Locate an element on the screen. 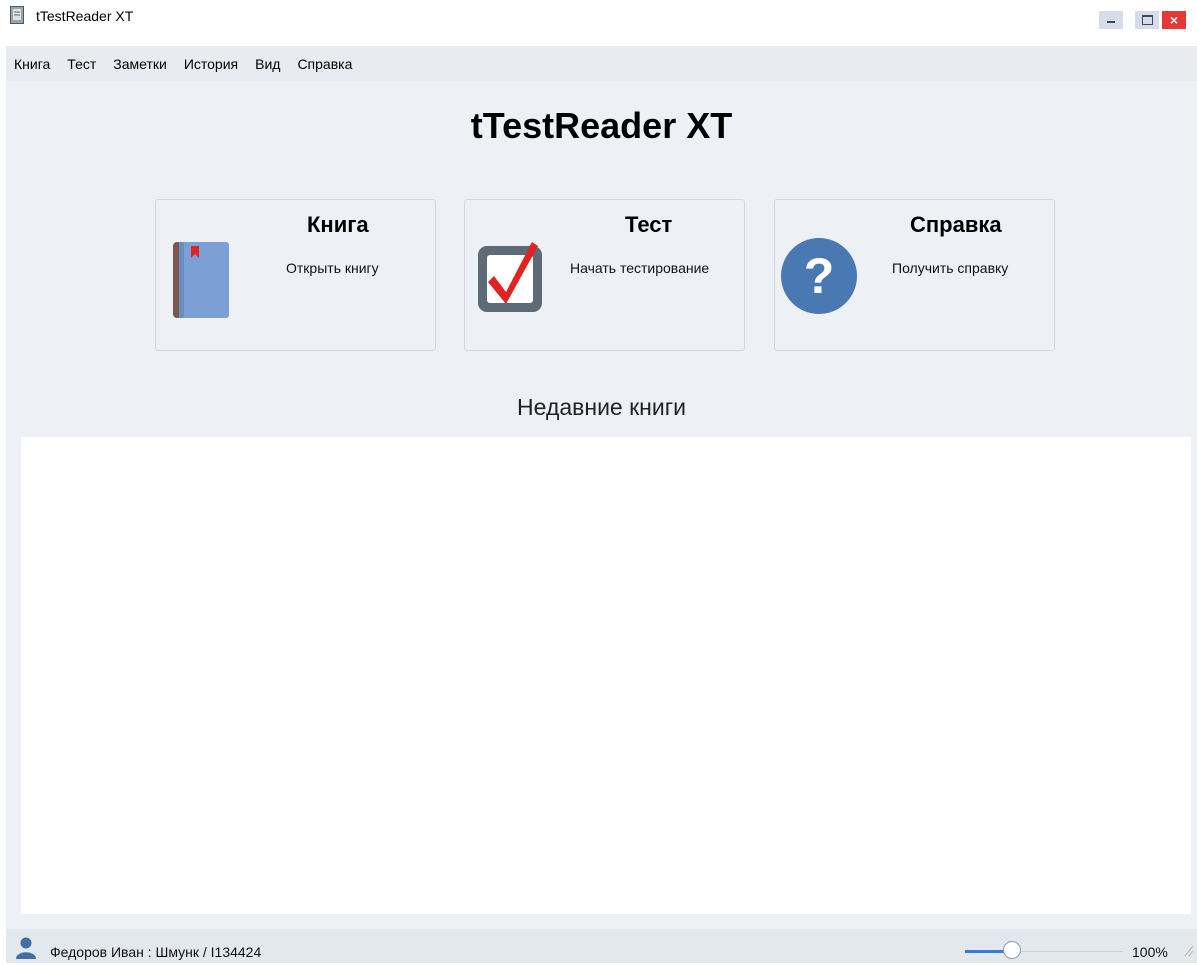 Image resolution: width=1197 pixels, height=965 pixels. question-mark-icon: ? is located at coordinates (819, 276).